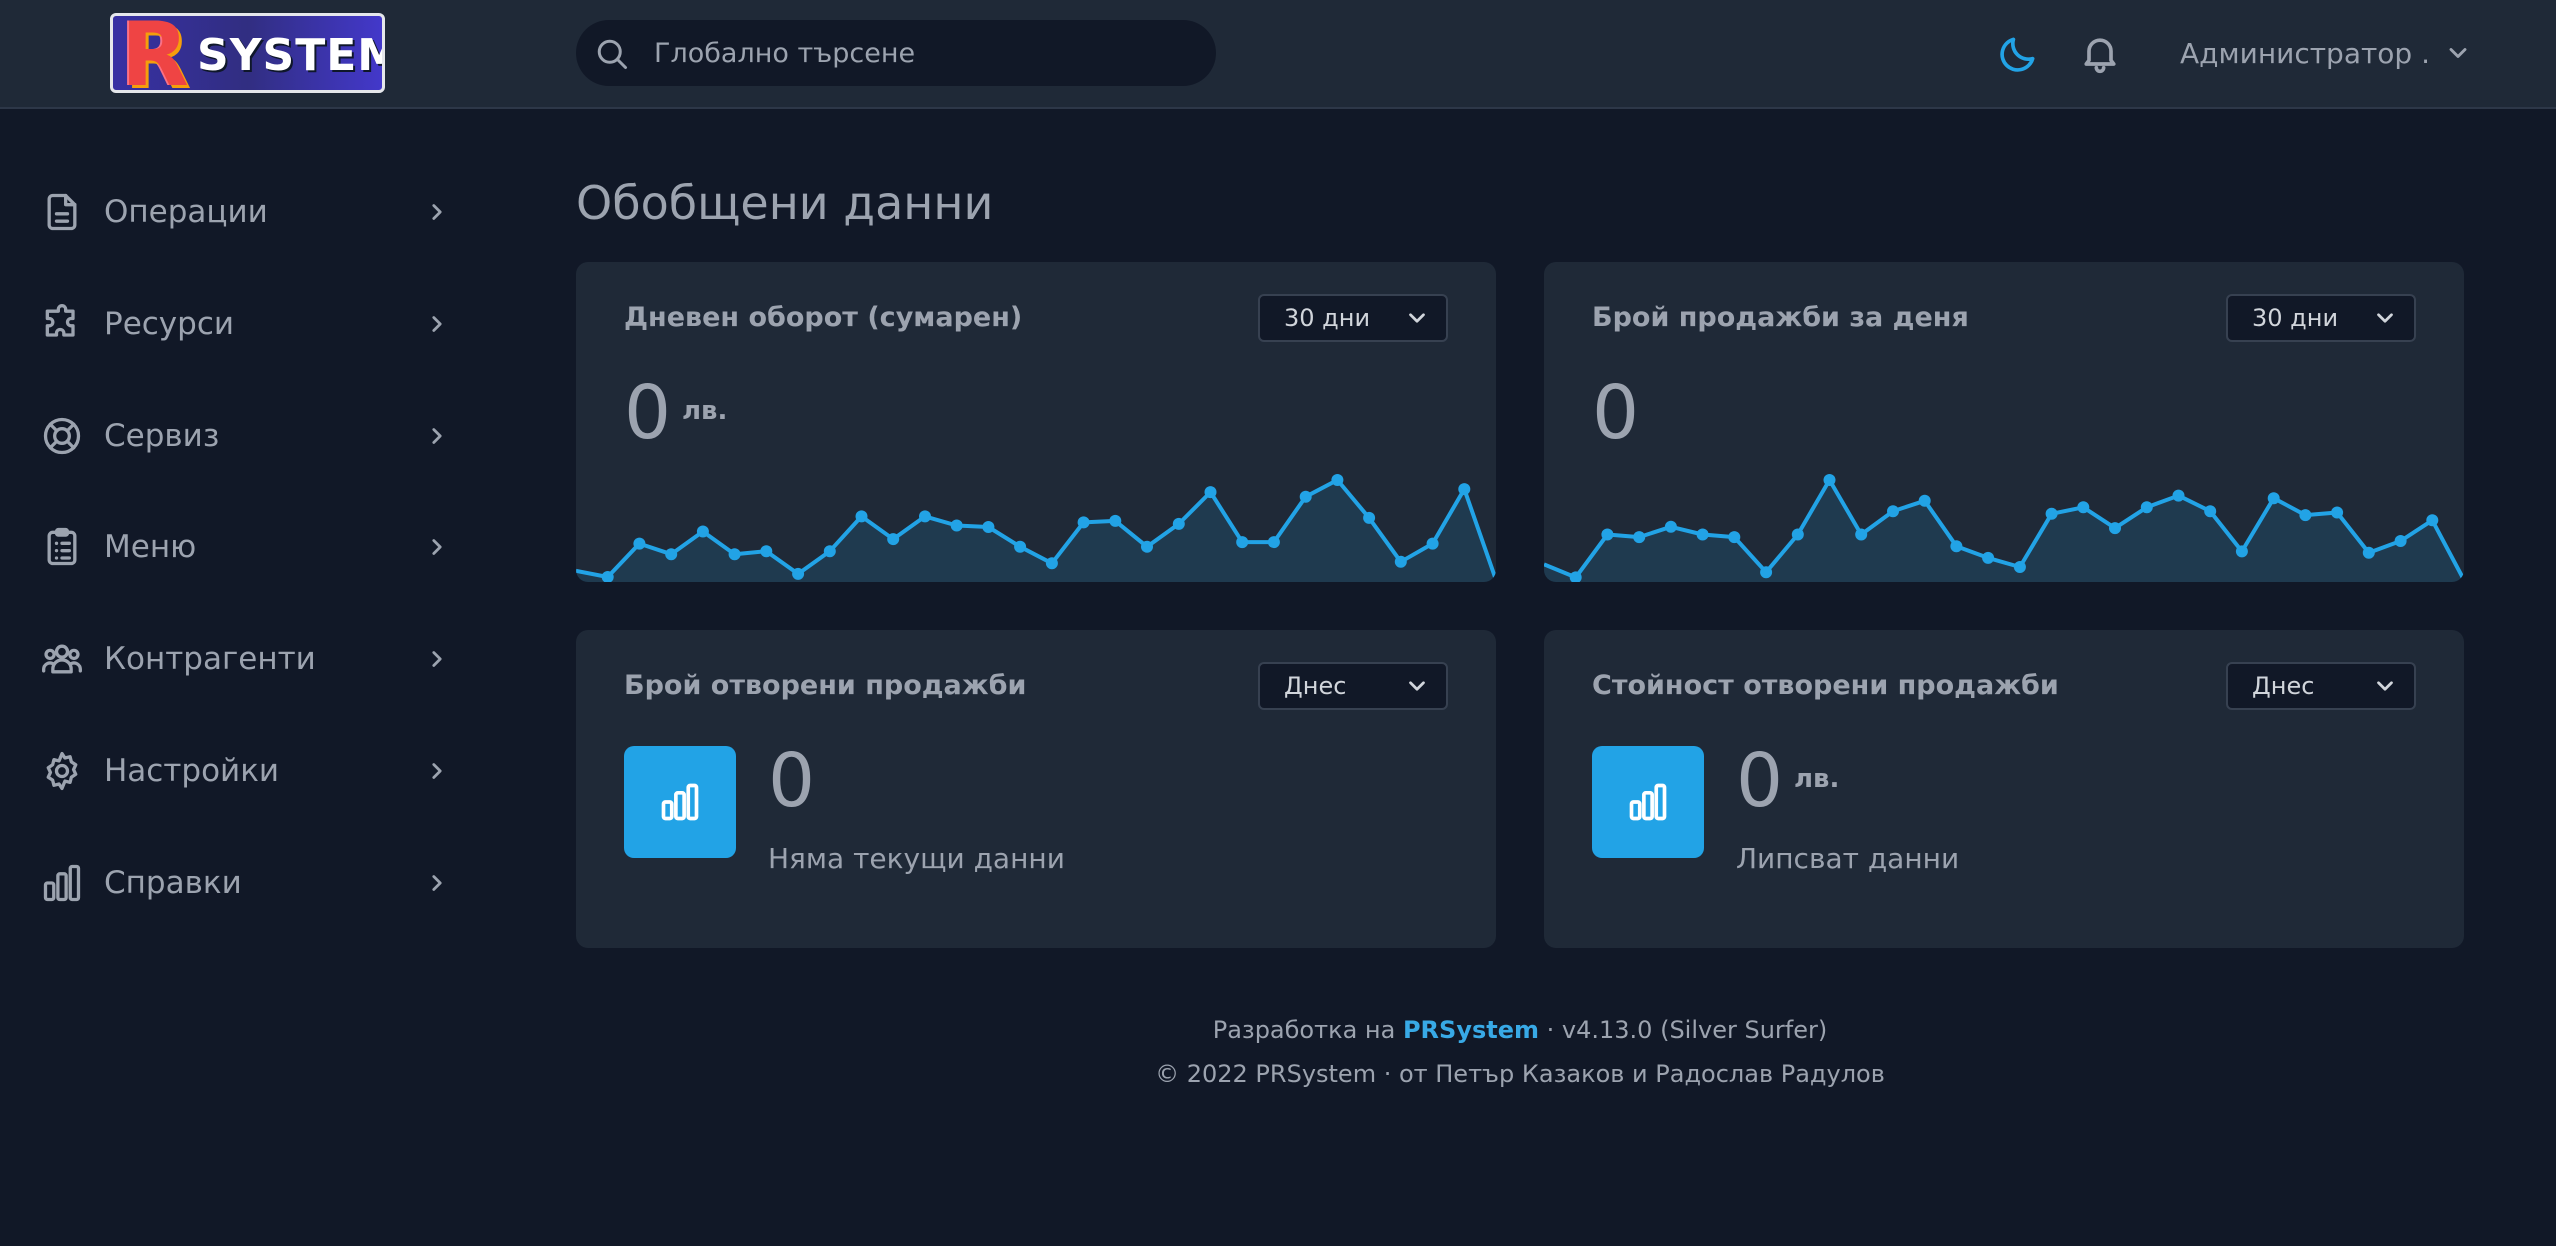 Image resolution: width=2556 pixels, height=1246 pixels. What do you see at coordinates (245, 883) in the screenshot?
I see `sidebar-item-reports: Справки` at bounding box center [245, 883].